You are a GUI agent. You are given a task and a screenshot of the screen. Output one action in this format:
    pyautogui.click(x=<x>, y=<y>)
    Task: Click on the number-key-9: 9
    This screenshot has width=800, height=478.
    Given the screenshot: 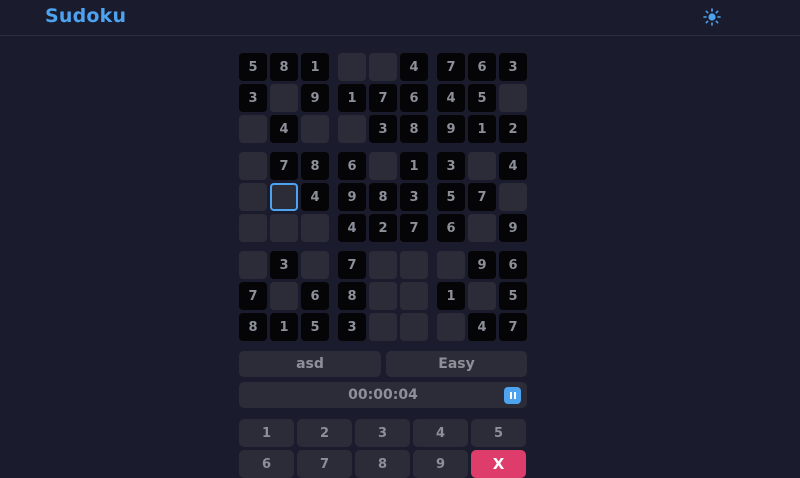 What is the action you would take?
    pyautogui.click(x=440, y=464)
    